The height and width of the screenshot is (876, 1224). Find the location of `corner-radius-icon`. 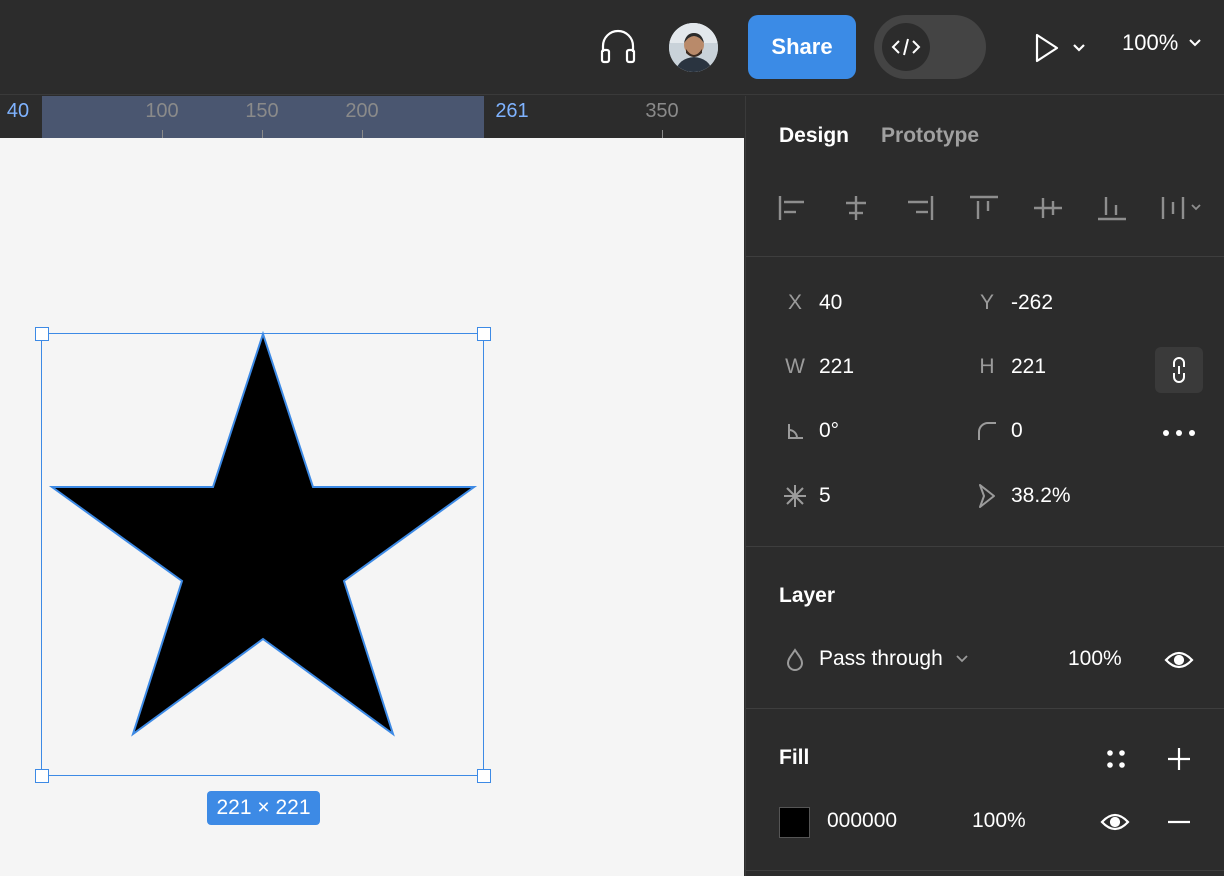

corner-radius-icon is located at coordinates (987, 431).